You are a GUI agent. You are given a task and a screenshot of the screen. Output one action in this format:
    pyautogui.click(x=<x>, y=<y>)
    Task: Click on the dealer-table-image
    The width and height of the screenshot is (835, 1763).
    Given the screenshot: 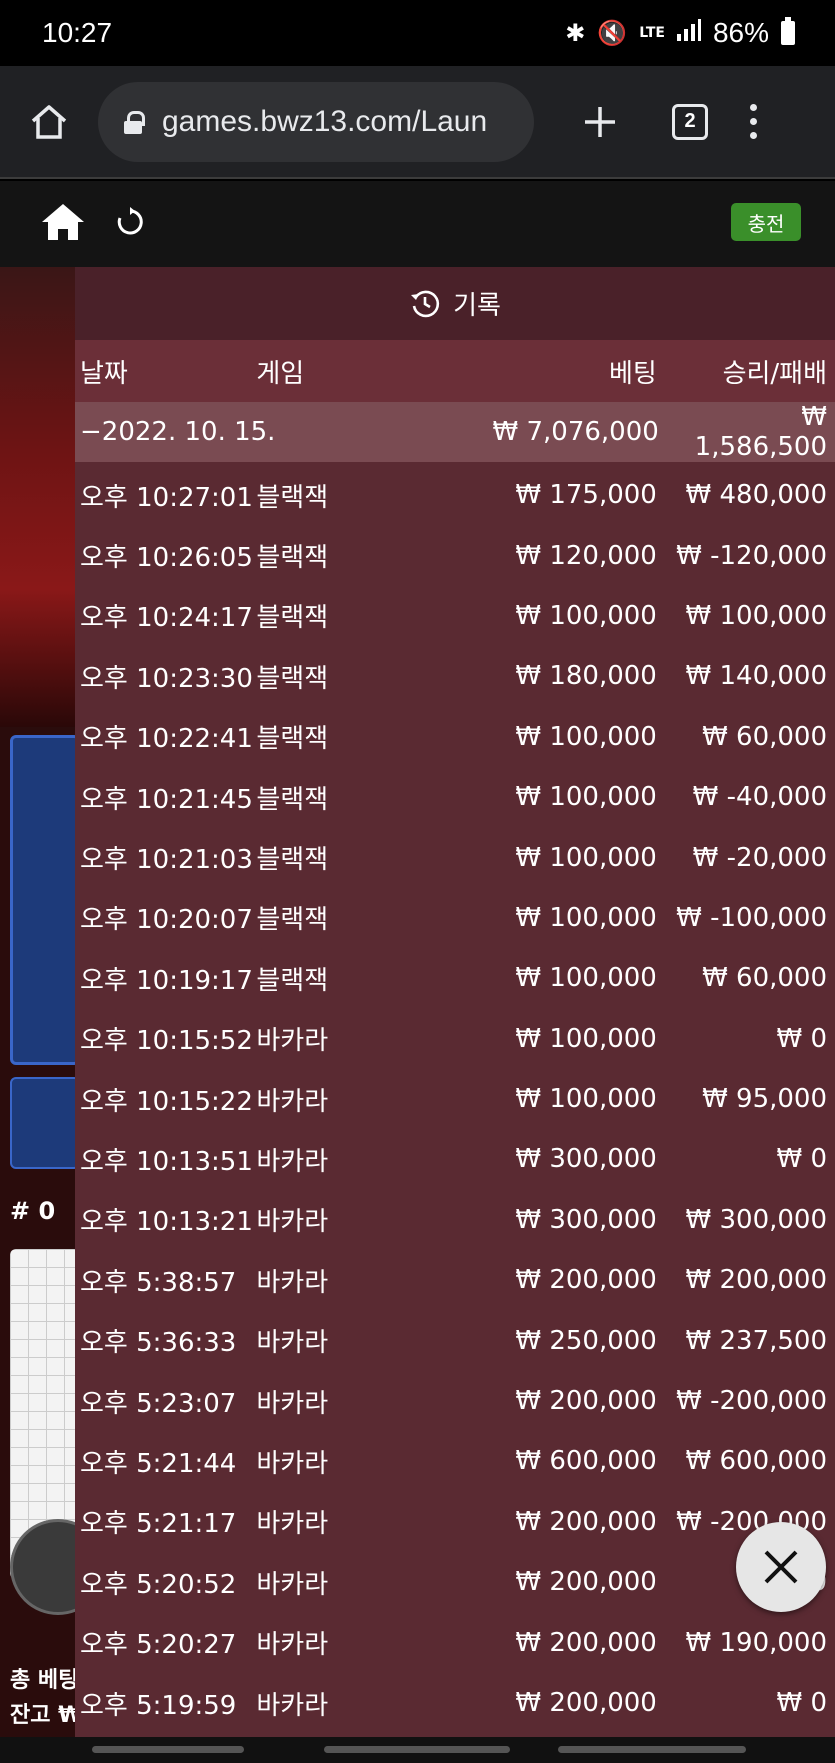 What is the action you would take?
    pyautogui.click(x=40, y=497)
    